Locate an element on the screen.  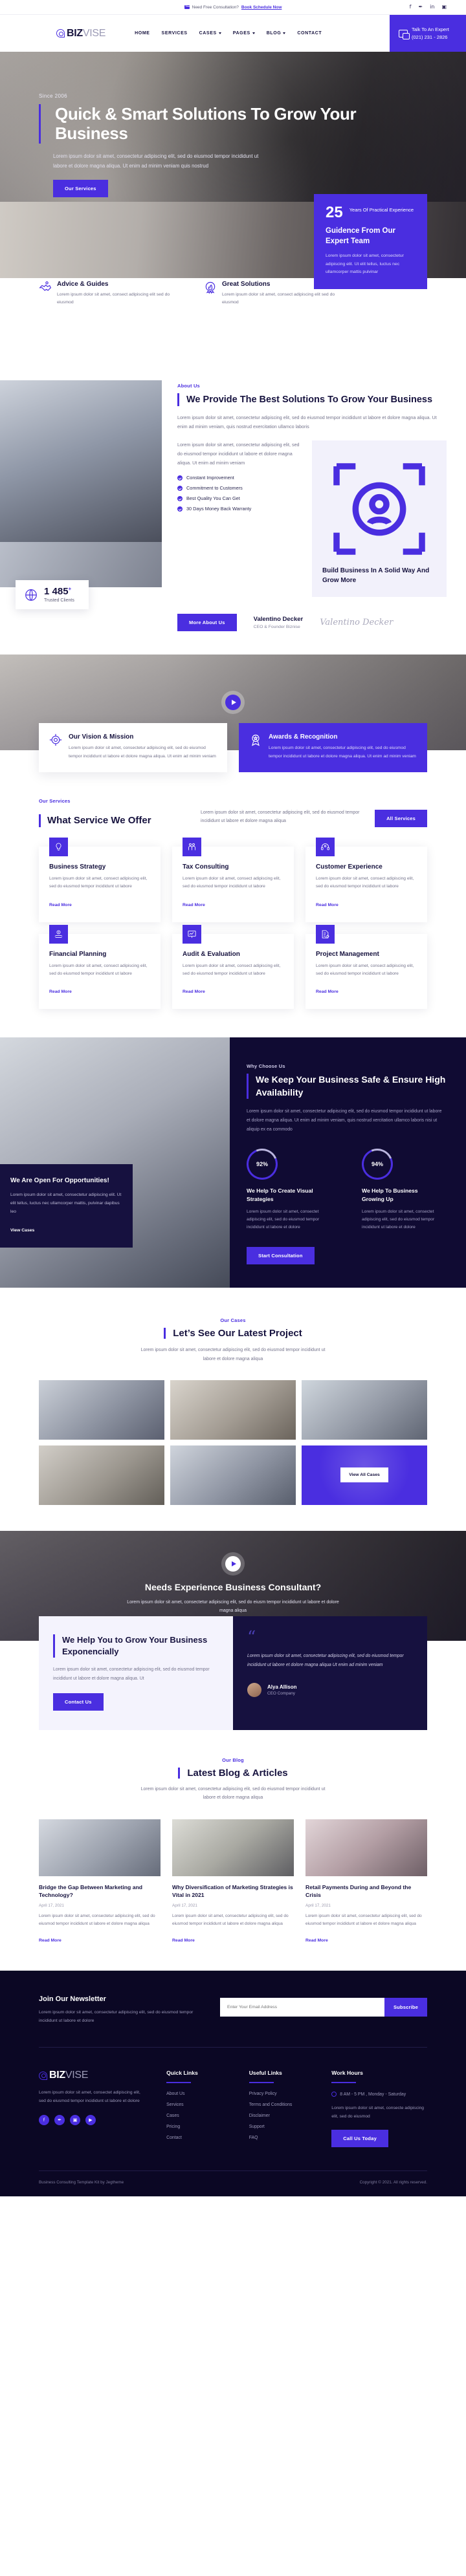
subscribe-button: Subscribe is located at coordinates (405, 2007).